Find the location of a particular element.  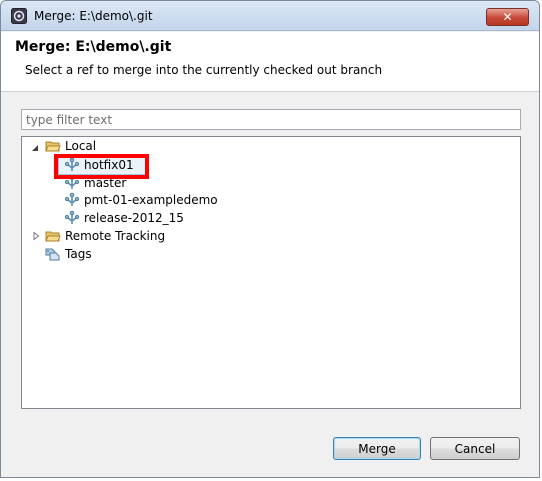

filter-input is located at coordinates (271, 119).